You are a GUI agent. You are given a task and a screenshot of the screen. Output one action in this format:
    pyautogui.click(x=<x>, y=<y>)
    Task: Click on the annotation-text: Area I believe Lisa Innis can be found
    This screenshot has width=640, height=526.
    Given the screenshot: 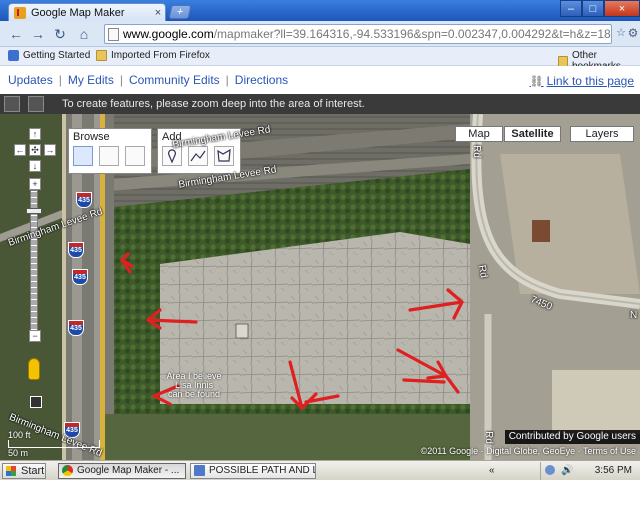 What is the action you would take?
    pyautogui.click(x=194, y=385)
    